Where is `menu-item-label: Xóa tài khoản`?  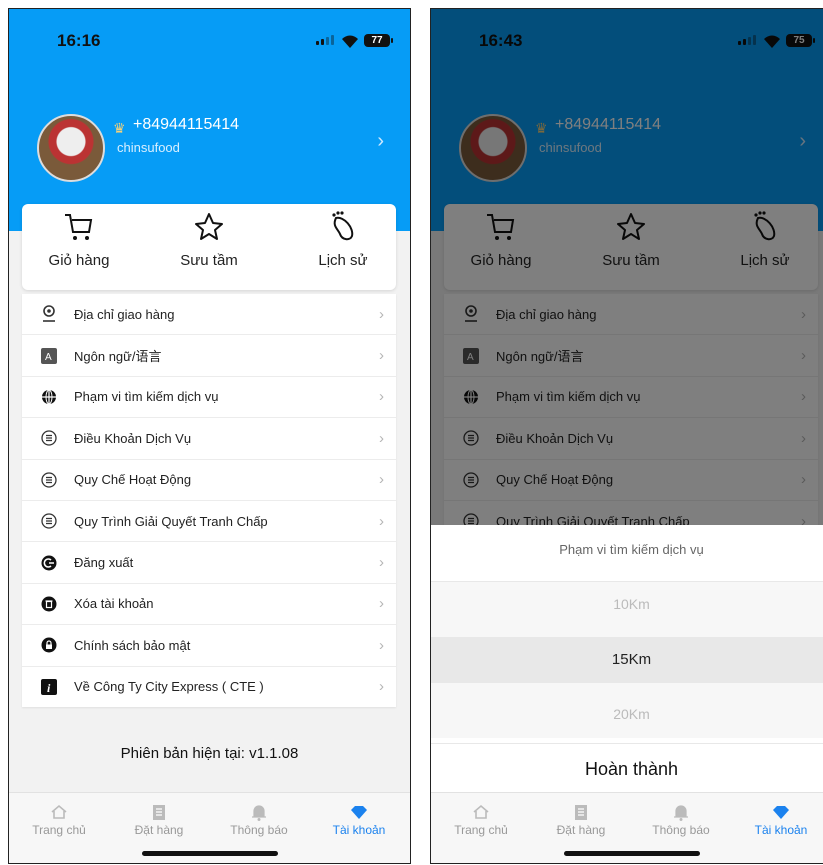
menu-item-label: Xóa tài khoản is located at coordinates (114, 604).